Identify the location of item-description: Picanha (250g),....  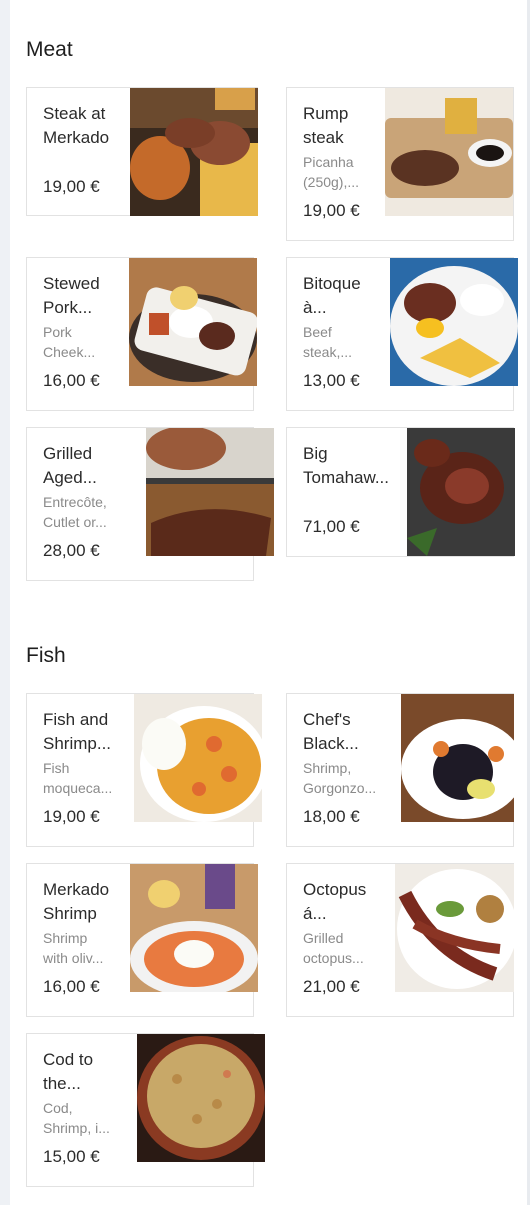
(331, 172).